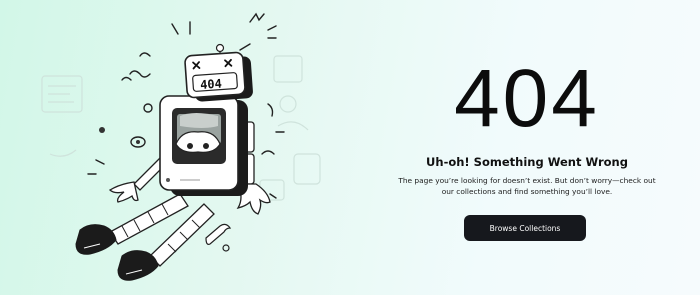  I want to click on error-headline: Uh-oh! Something Went Wrong, so click(527, 162).